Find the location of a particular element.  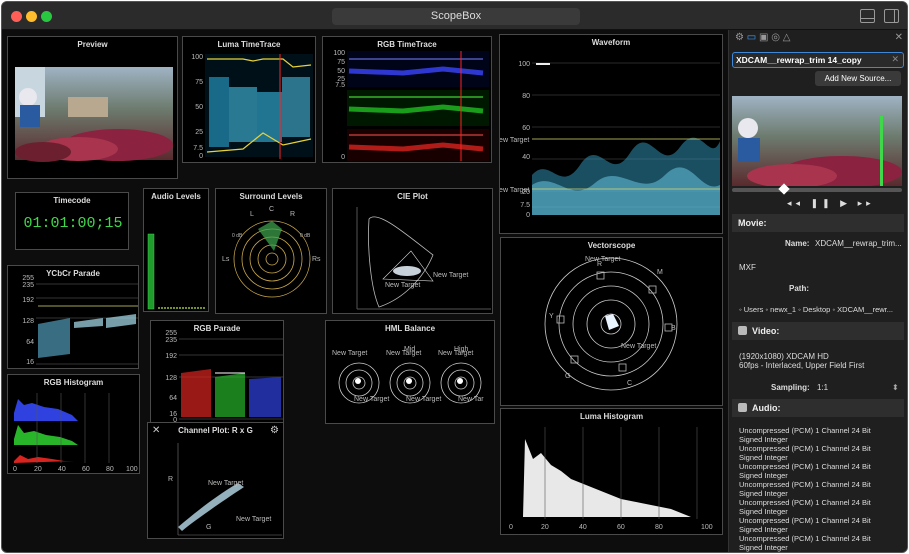

audio-levels-panel: Audio Levels is located at coordinates (176, 250).